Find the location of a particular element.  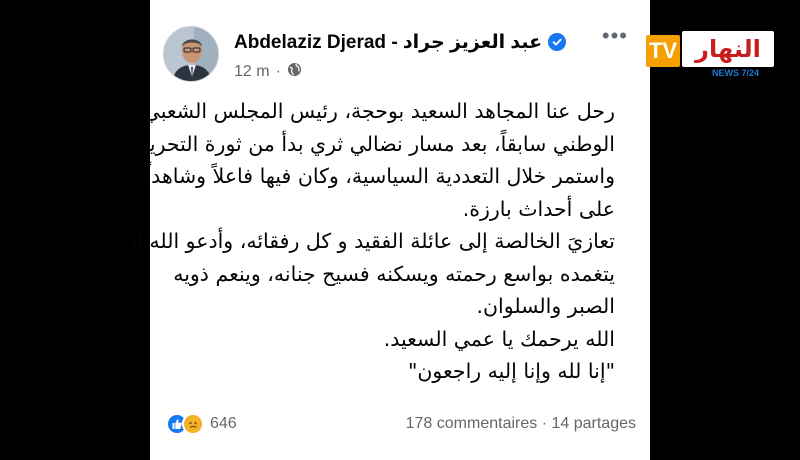

engagement-stats: 178 commentaires · 14 partages is located at coordinates (521, 424).